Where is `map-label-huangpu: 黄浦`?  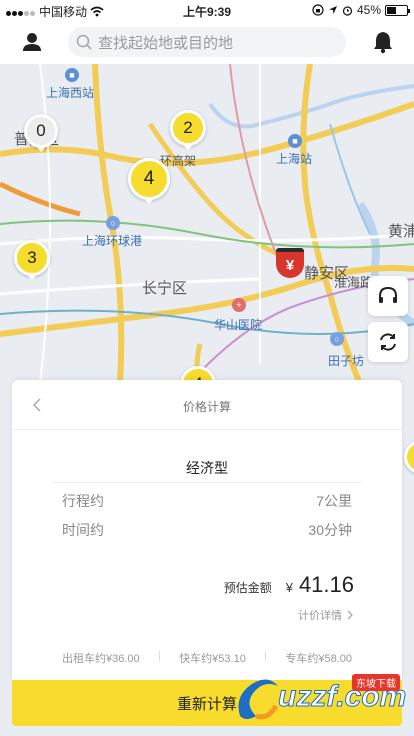 map-label-huangpu: 黄浦 is located at coordinates (401, 231).